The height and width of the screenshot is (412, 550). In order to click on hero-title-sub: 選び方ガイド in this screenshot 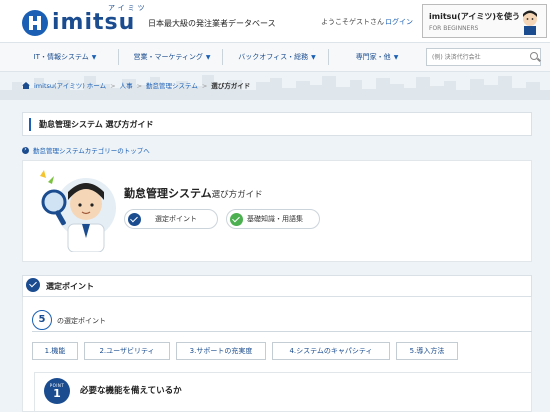, I will do `click(237, 195)`.